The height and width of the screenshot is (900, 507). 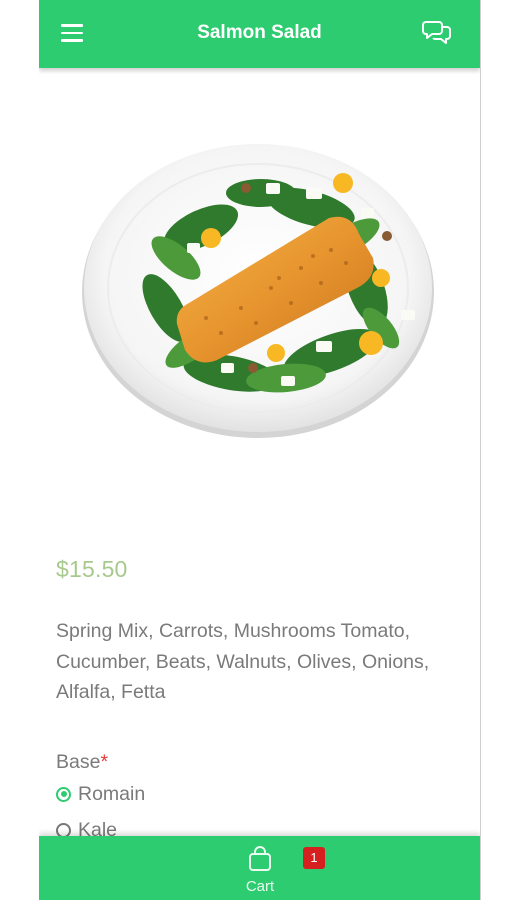 What do you see at coordinates (314, 858) in the screenshot?
I see `cart-count-badge: 1` at bounding box center [314, 858].